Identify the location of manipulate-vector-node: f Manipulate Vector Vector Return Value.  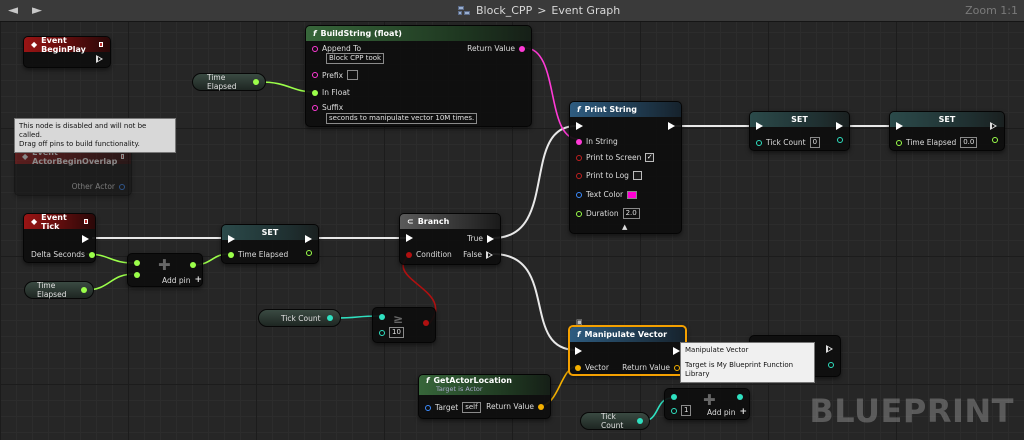
(627, 350).